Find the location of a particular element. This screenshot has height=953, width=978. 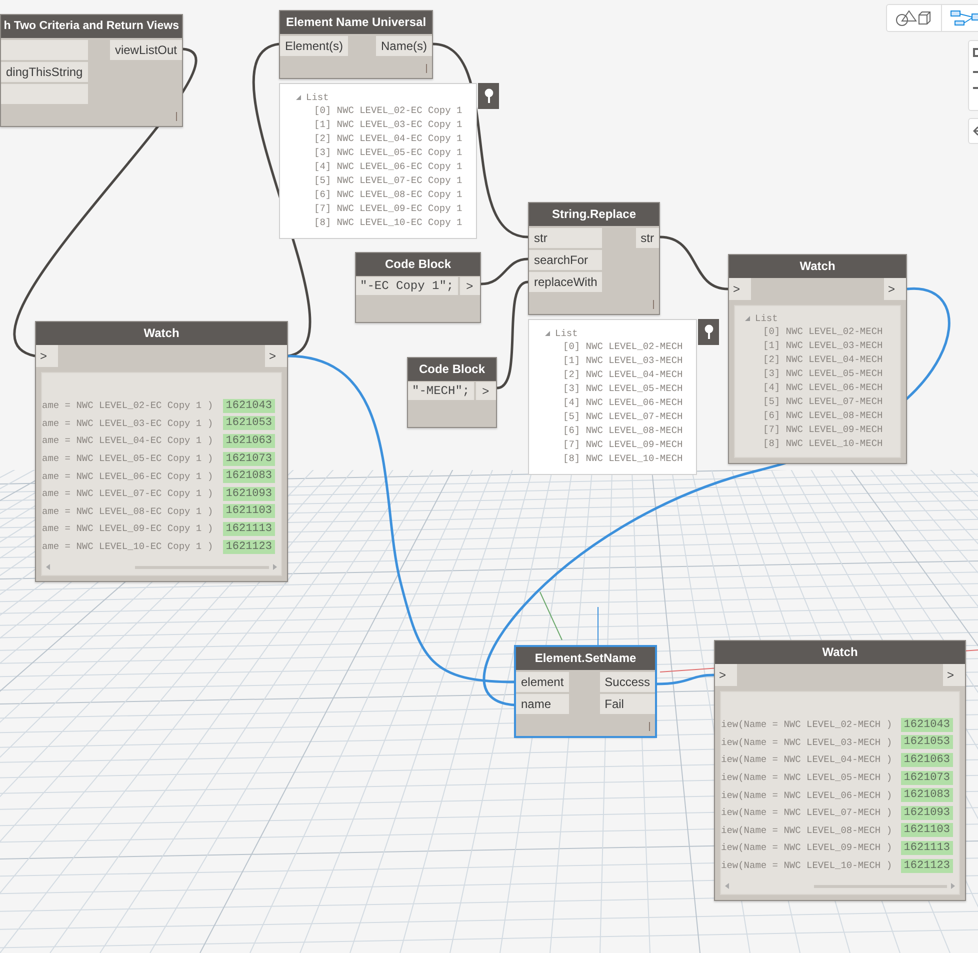

row-text: ame = NWC LEVEL_02-EC Copy 1 ) is located at coordinates (128, 406).